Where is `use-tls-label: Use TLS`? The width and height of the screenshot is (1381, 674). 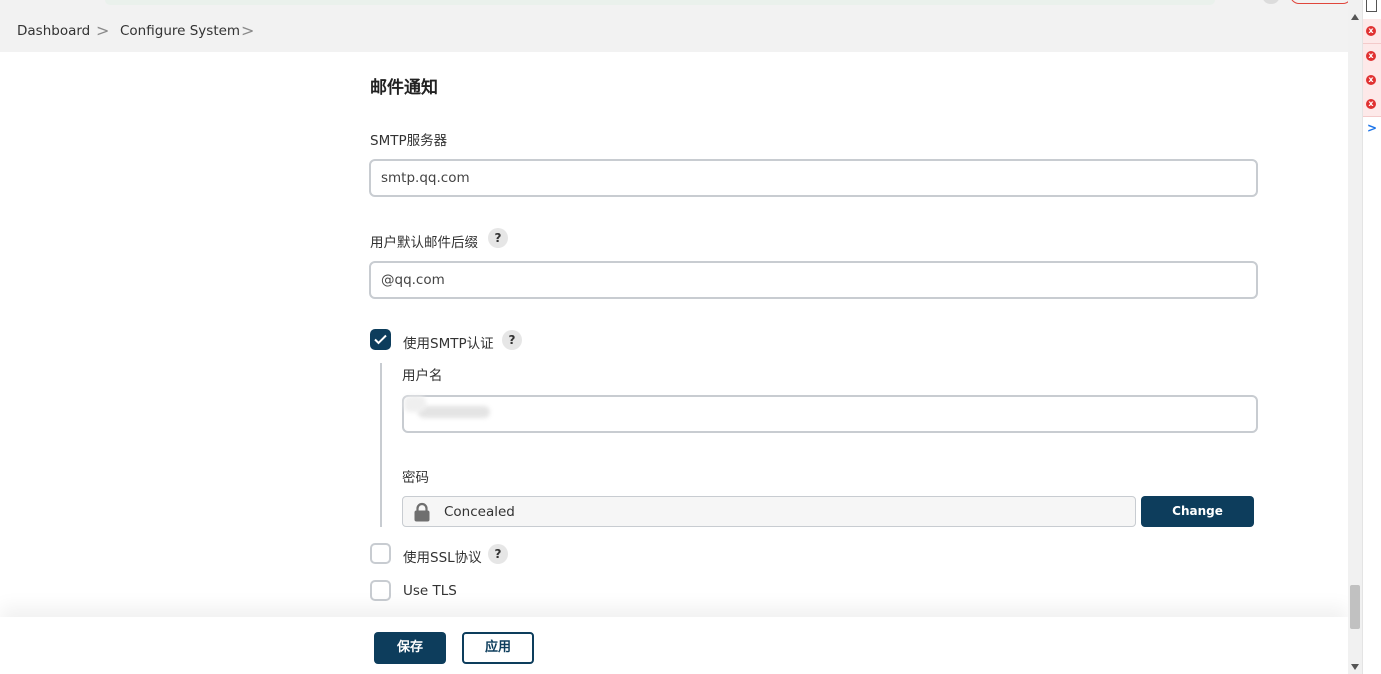 use-tls-label: Use TLS is located at coordinates (430, 591).